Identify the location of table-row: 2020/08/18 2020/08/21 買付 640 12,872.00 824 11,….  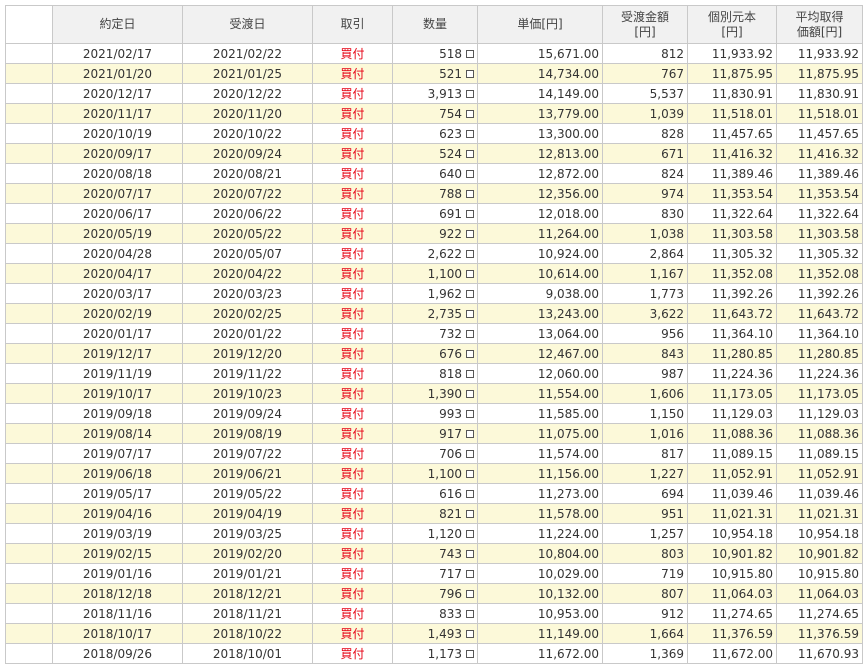
(434, 173).